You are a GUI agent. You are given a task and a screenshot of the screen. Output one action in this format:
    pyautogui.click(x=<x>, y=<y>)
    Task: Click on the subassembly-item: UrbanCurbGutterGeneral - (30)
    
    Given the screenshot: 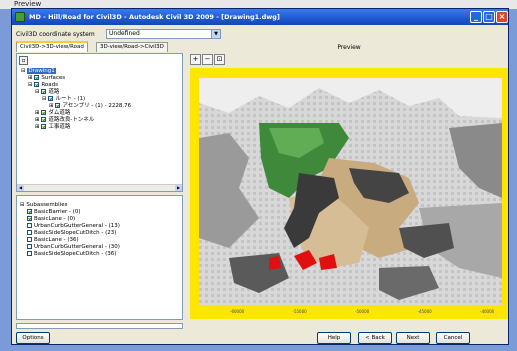 What is the action you would take?
    pyautogui.click(x=73, y=247)
    